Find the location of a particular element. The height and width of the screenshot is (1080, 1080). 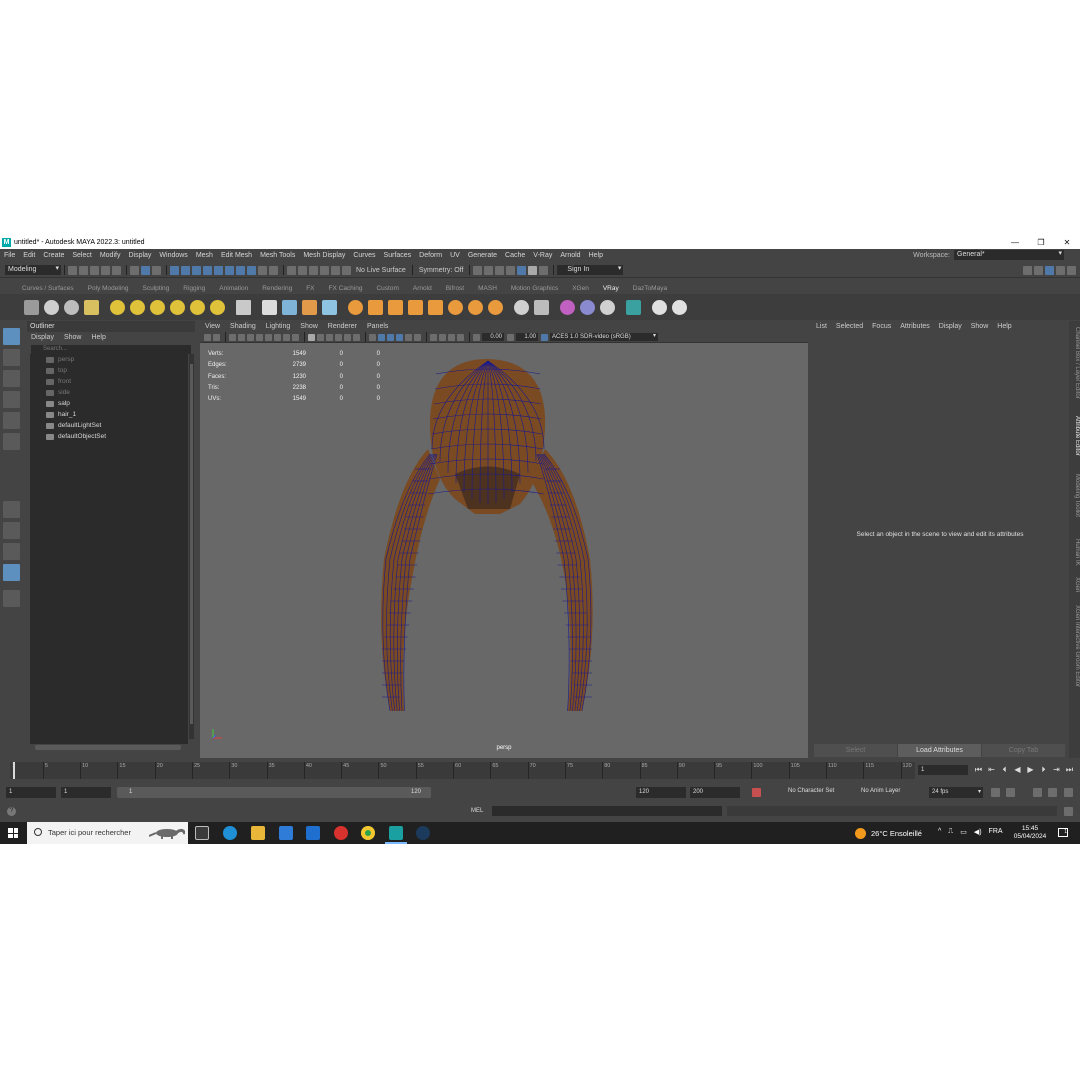

zoom-tool-icon is located at coordinates (11, 598).